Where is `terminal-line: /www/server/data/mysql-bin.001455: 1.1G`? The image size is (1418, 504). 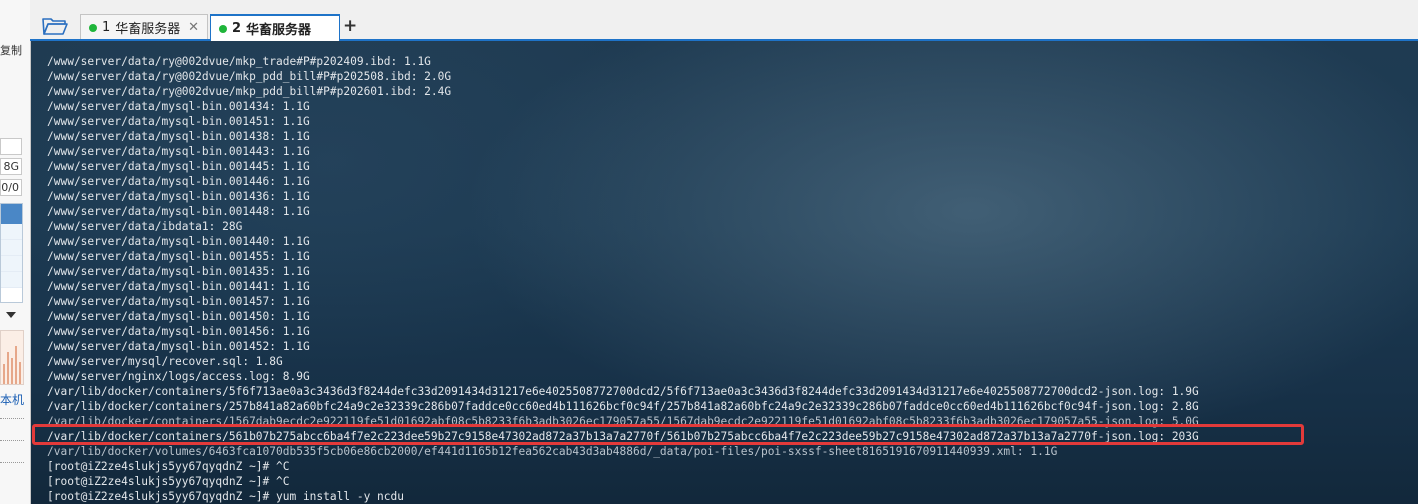 terminal-line: /www/server/data/mysql-bin.001455: 1.1G is located at coordinates (178, 256).